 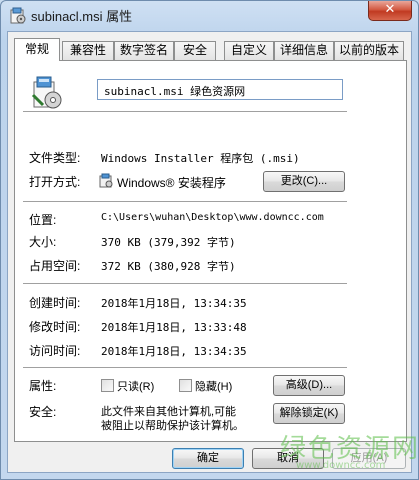 What do you see at coordinates (43, 242) in the screenshot?
I see `size-label: 大小:` at bounding box center [43, 242].